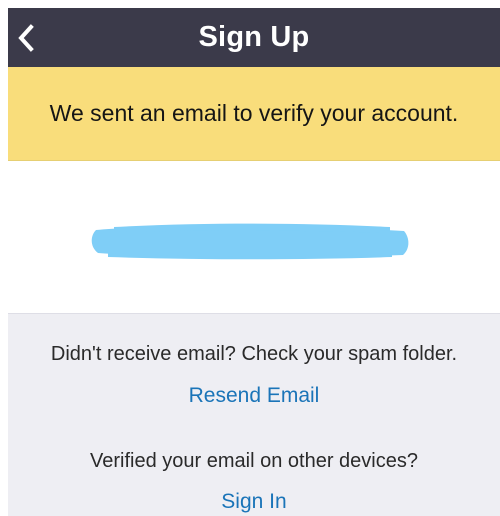 This screenshot has height=516, width=500. I want to click on chevron-left-icon, so click(26, 37).